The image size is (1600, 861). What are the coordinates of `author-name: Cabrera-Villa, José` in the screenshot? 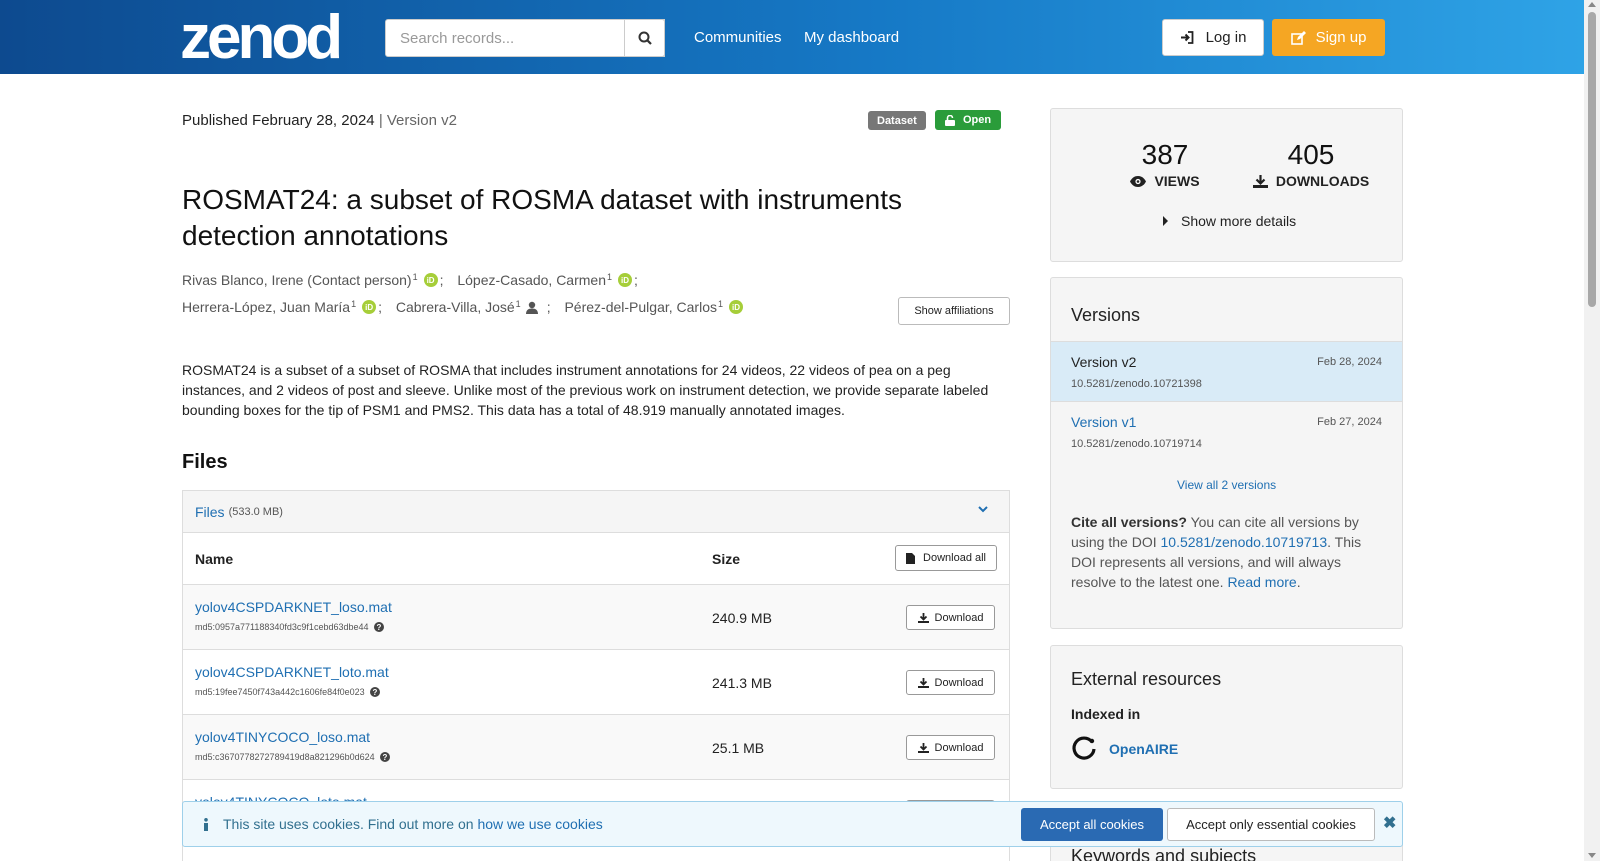 It's located at (455, 307).